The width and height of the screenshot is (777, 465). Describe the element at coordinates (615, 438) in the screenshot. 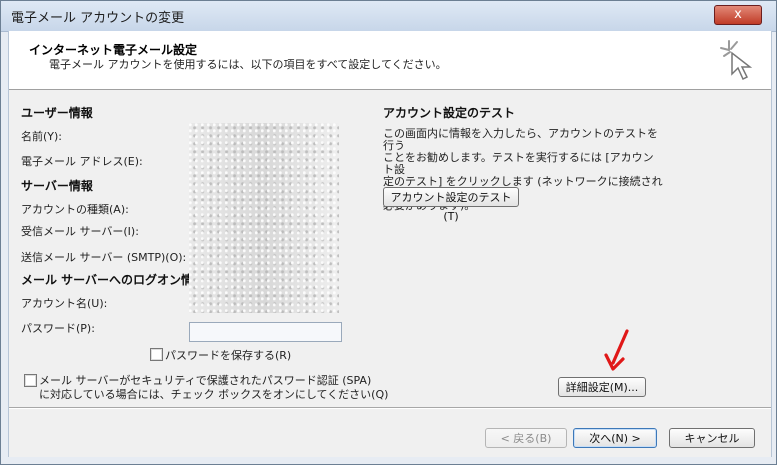

I see `next-button: 次へ(N) >` at that location.